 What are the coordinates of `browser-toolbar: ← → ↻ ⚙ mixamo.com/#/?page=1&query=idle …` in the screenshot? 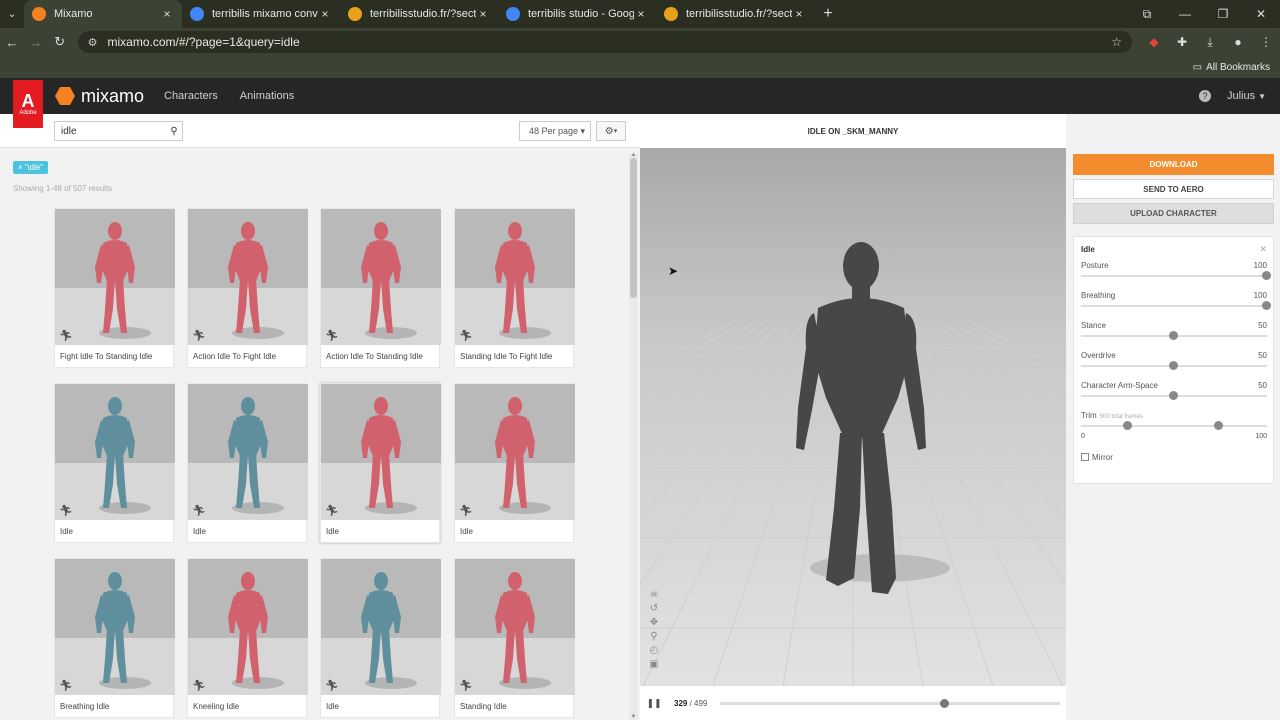 It's located at (640, 42).